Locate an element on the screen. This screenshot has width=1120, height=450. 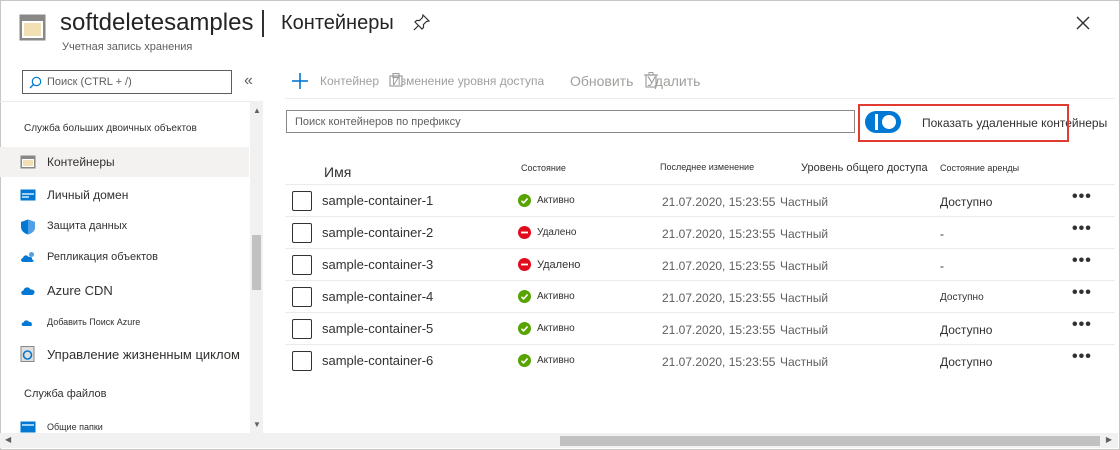
cloud-search-icon is located at coordinates (26, 323).